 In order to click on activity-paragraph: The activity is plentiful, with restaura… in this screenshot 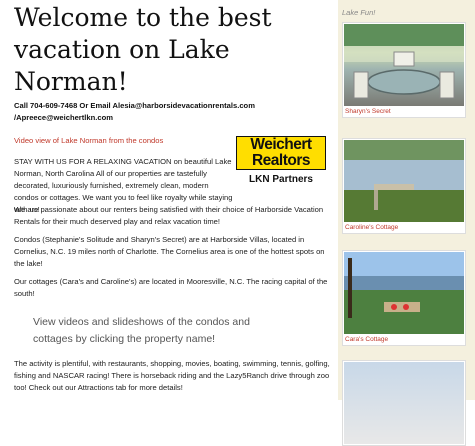, I will do `click(172, 375)`.